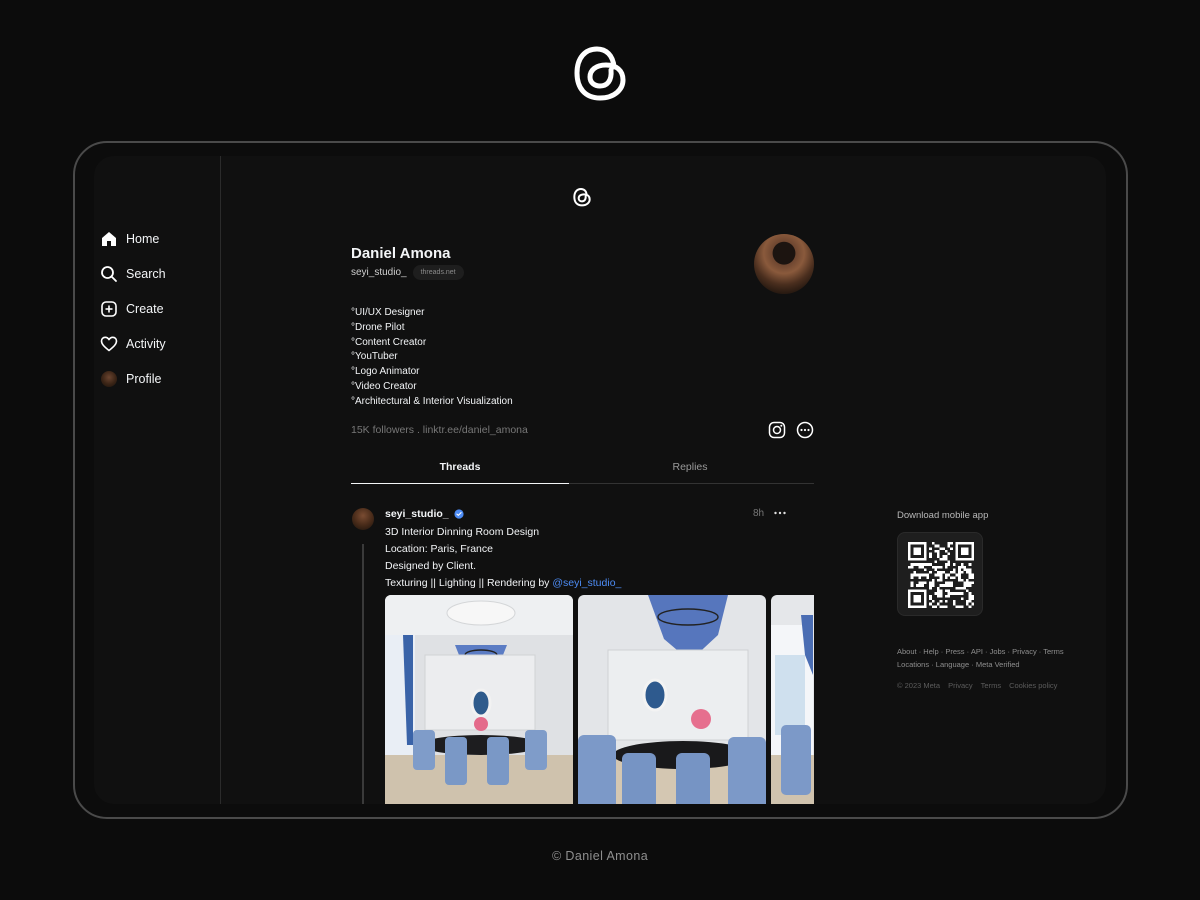 The width and height of the screenshot is (1200, 900). Describe the element at coordinates (952, 664) in the screenshot. I see `footer-link: Language` at that location.